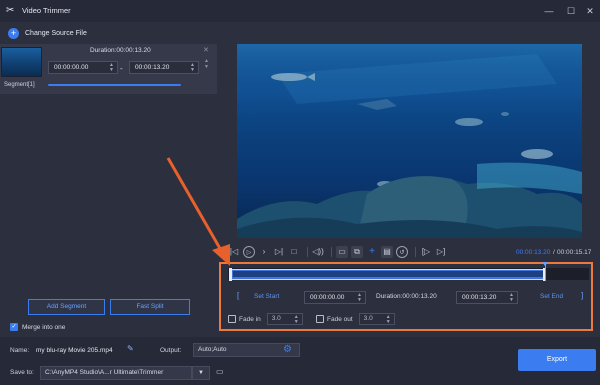 The height and width of the screenshot is (385, 600). Describe the element at coordinates (287, 349) in the screenshot. I see `gear-icon: ⚙` at that location.